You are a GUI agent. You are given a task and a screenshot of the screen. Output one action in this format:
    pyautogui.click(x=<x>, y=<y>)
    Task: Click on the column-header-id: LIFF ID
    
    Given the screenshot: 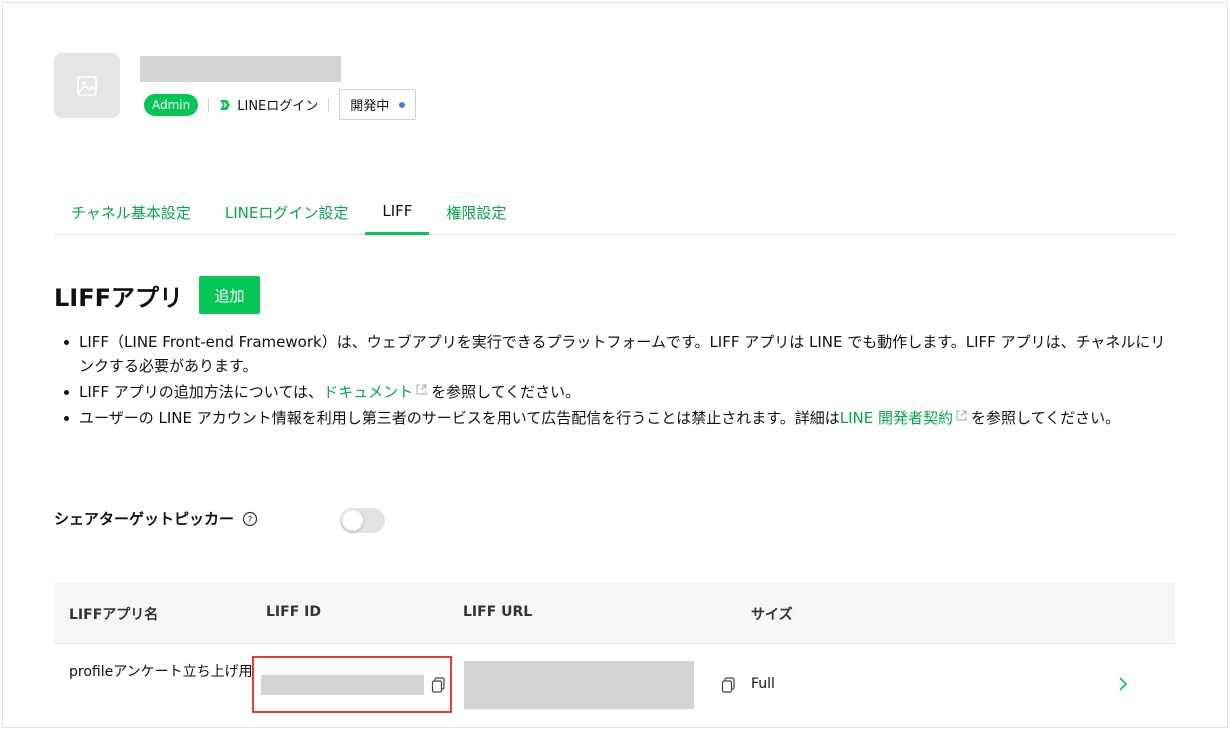 What is the action you would take?
    pyautogui.click(x=293, y=612)
    